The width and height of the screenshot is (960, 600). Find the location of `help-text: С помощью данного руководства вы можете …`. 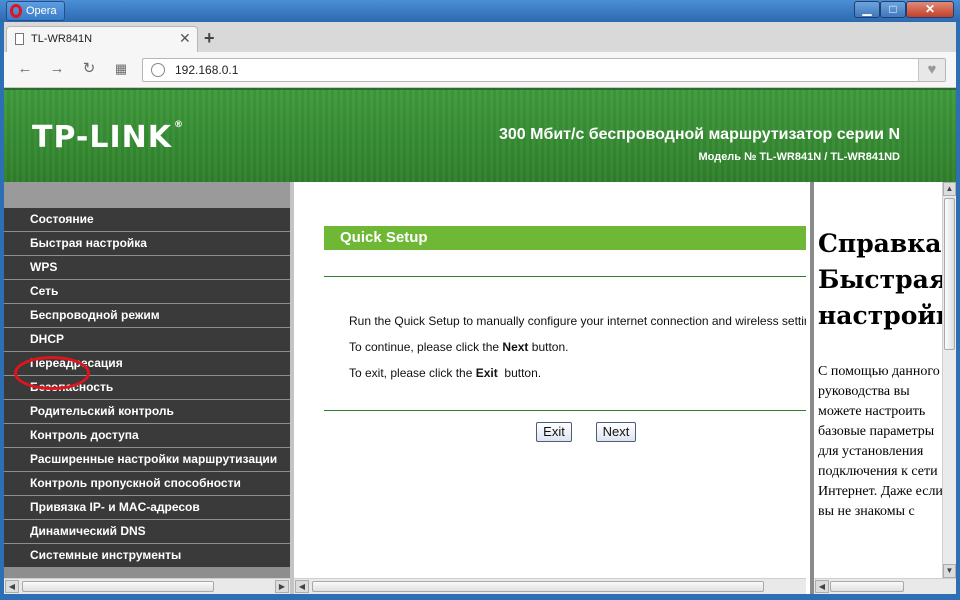

help-text: С помощью данного руководства вы можете … is located at coordinates (880, 441).